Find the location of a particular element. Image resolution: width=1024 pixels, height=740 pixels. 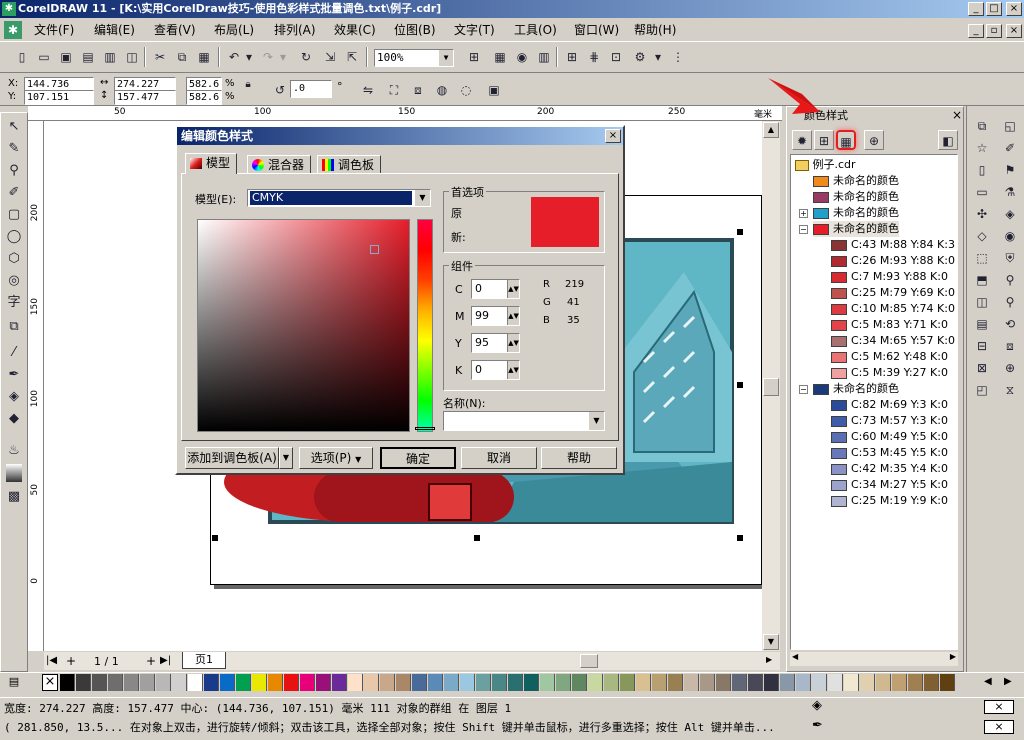

add-node-icon: ⊕ is located at coordinates (1010, 368).